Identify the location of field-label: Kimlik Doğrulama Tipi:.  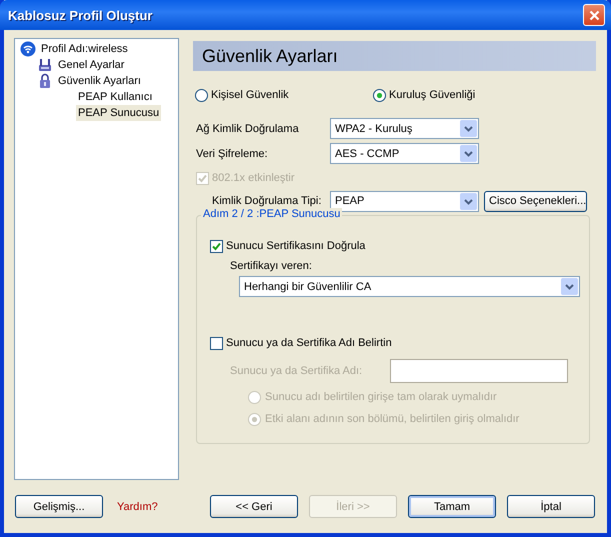
(266, 201).